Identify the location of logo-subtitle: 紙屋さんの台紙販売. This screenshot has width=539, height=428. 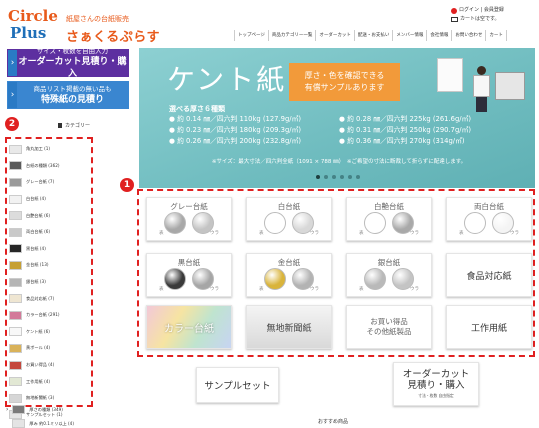
(97, 19).